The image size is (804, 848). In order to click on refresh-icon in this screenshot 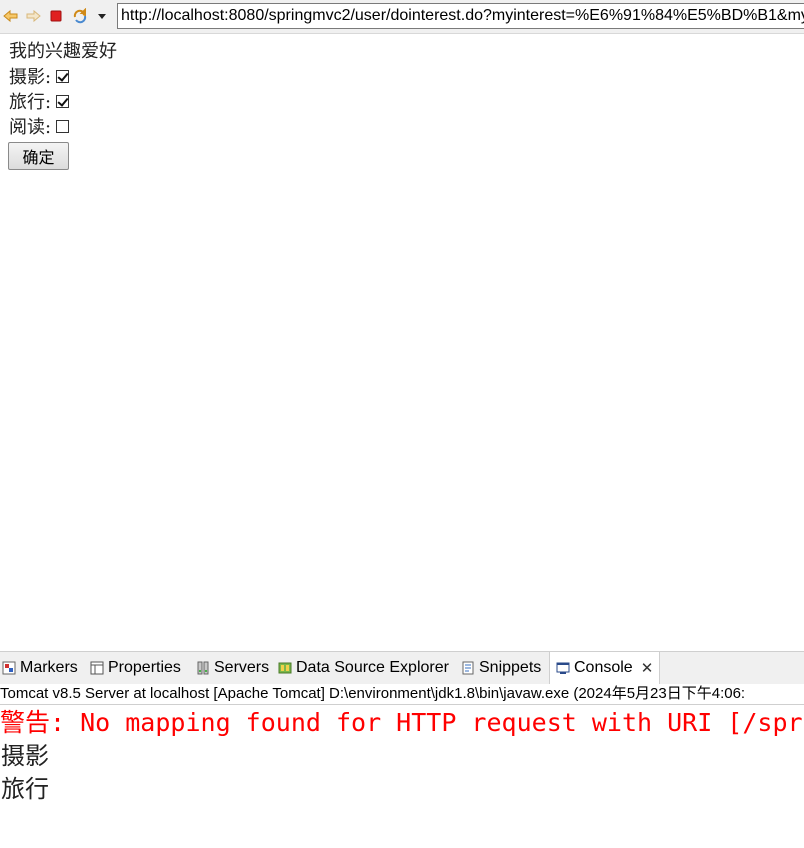, I will do `click(80, 16)`.